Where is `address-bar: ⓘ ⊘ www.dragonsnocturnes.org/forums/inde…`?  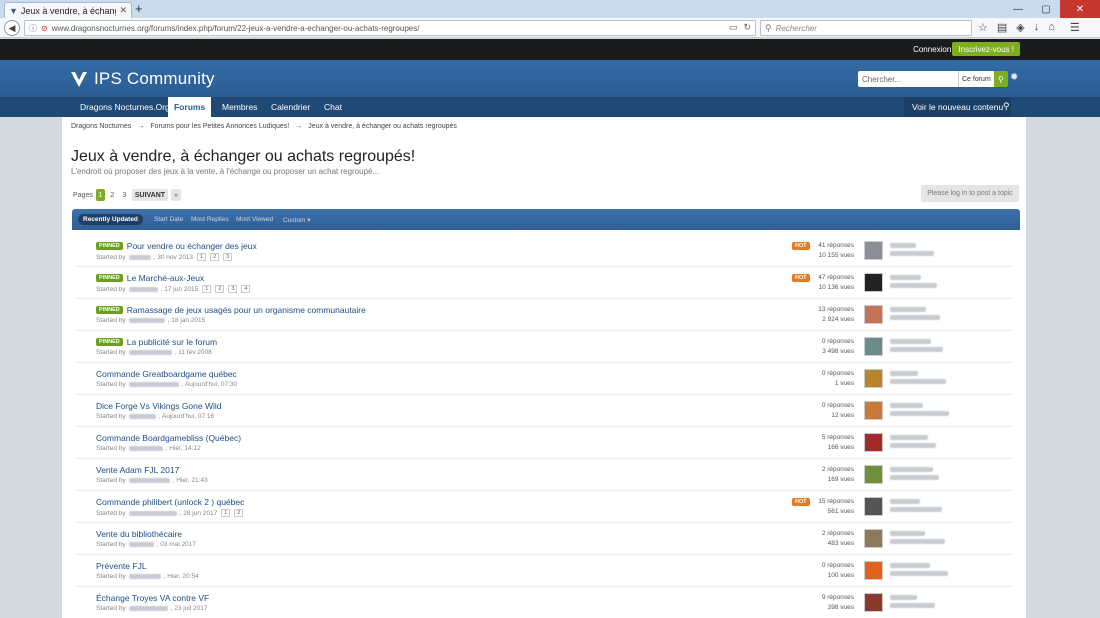
address-bar: ⓘ ⊘ www.dragonsnocturnes.org/forums/inde… is located at coordinates (390, 28).